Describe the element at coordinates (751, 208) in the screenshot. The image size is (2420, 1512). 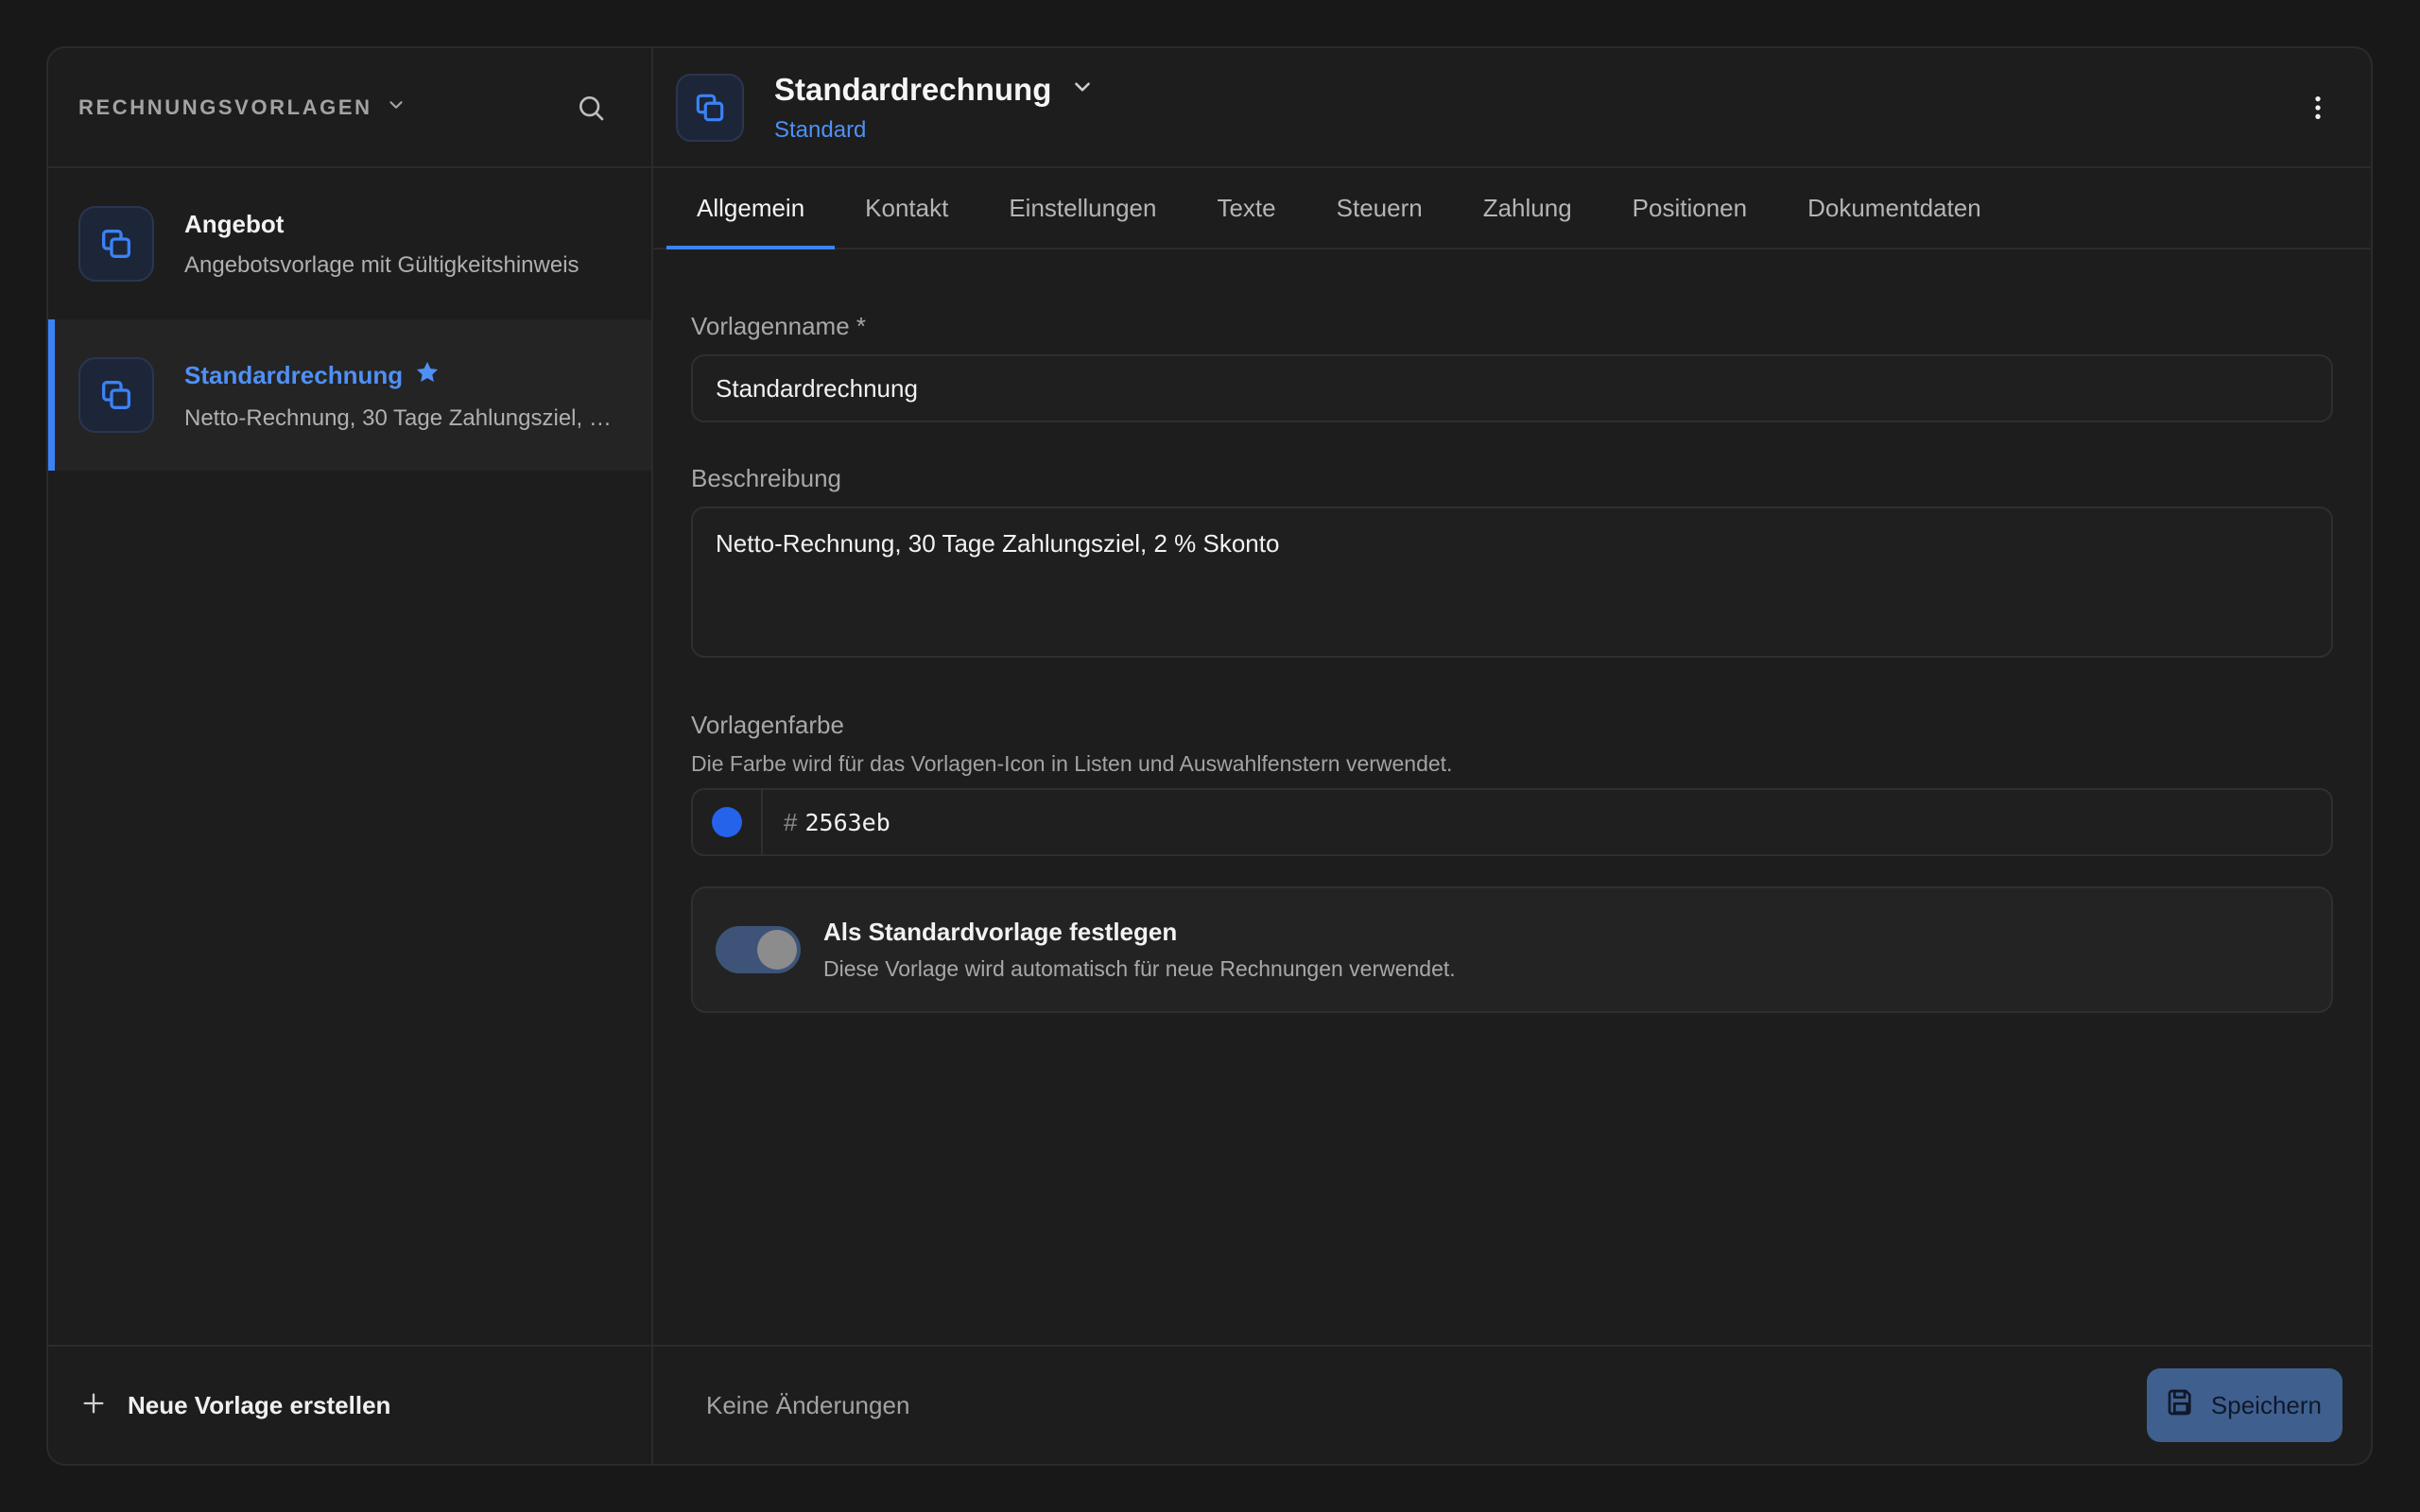
I see `tab-allgemein: Allgemein` at that location.